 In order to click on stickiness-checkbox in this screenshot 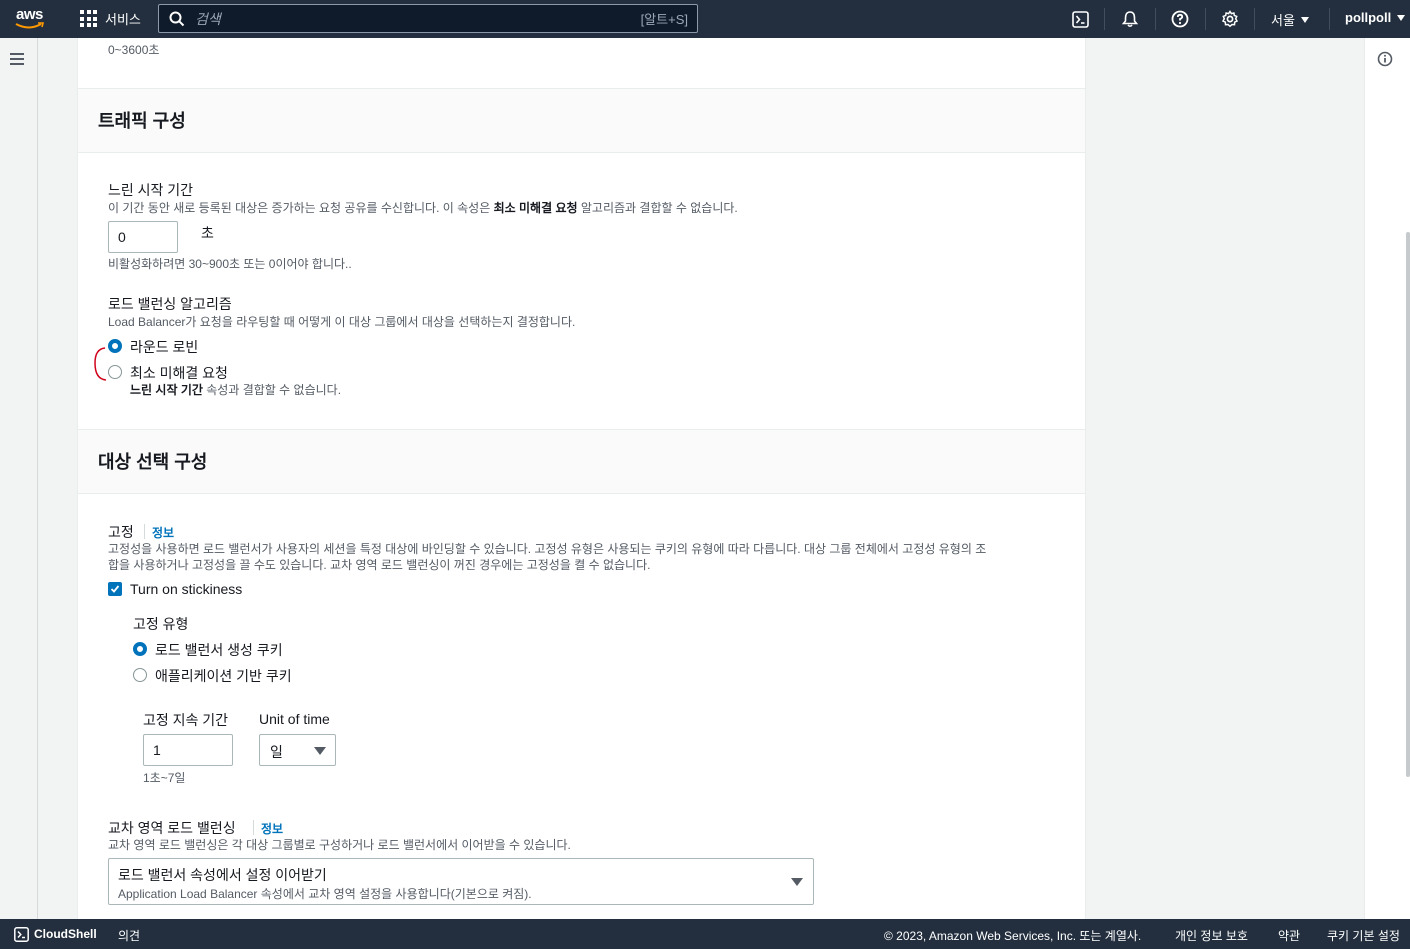, I will do `click(115, 589)`.